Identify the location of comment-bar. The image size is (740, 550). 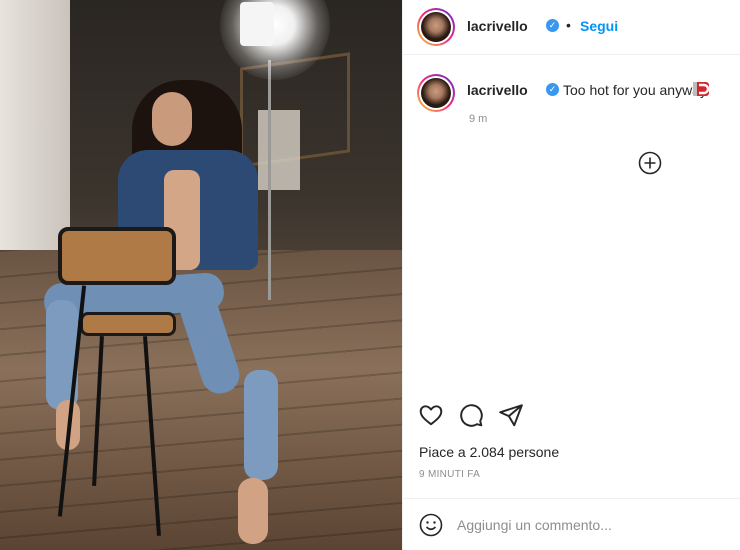
(571, 524).